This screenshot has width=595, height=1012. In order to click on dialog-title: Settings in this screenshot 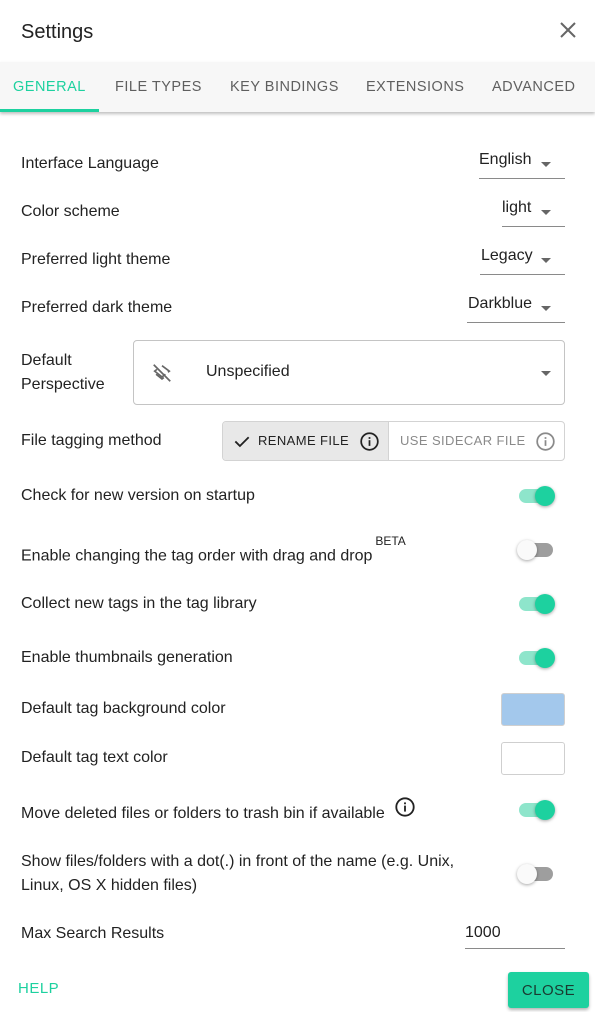, I will do `click(57, 32)`.